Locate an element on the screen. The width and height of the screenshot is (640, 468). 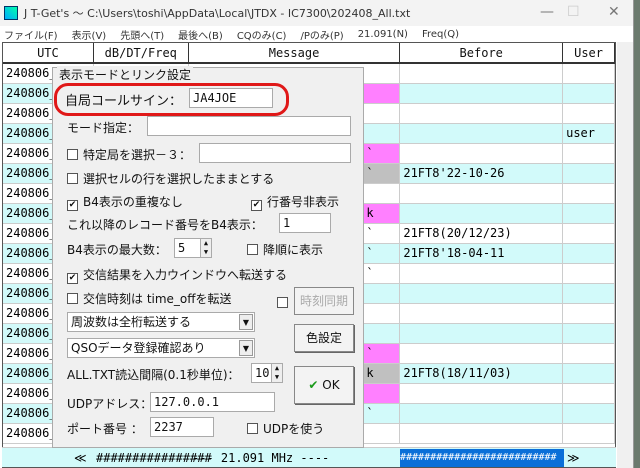
hide-row-number-checkbox: ✔ 行番号非表示 is located at coordinates (295, 202).